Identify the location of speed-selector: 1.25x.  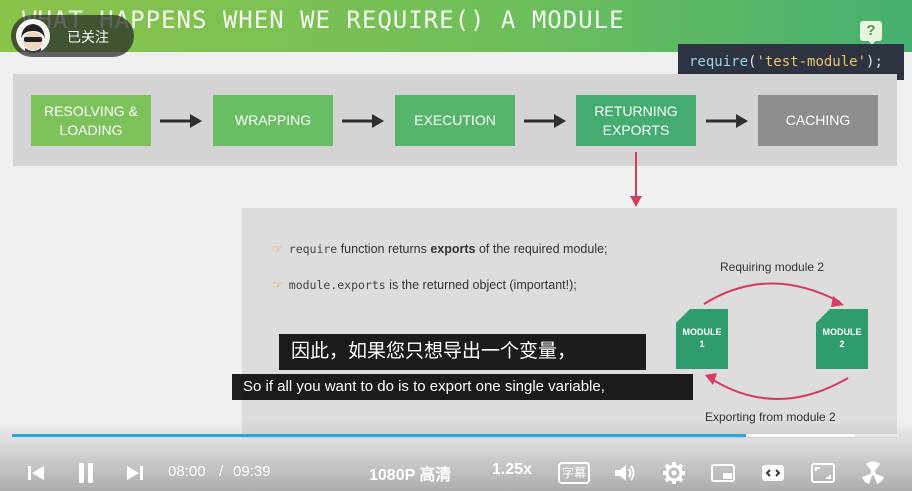
(512, 470).